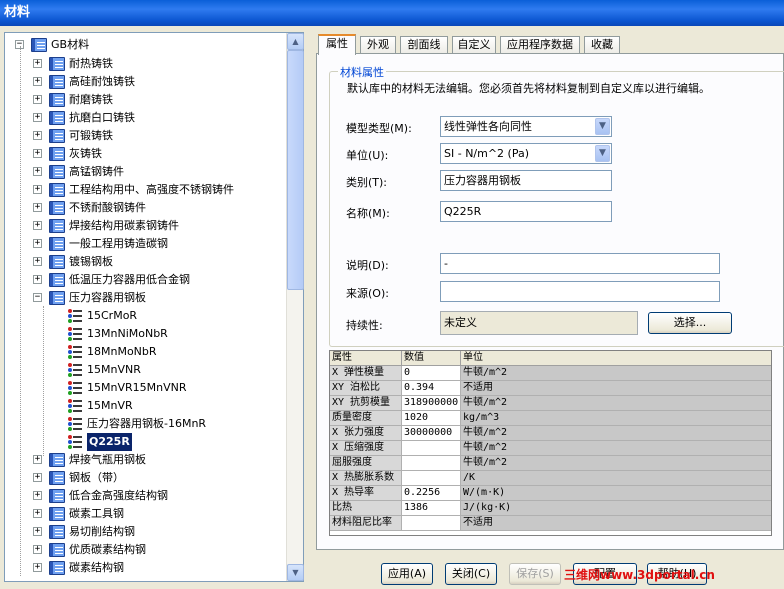 The height and width of the screenshot is (589, 784). What do you see at coordinates (295, 307) in the screenshot?
I see `tree-scrollbar: ▲ ▼` at bounding box center [295, 307].